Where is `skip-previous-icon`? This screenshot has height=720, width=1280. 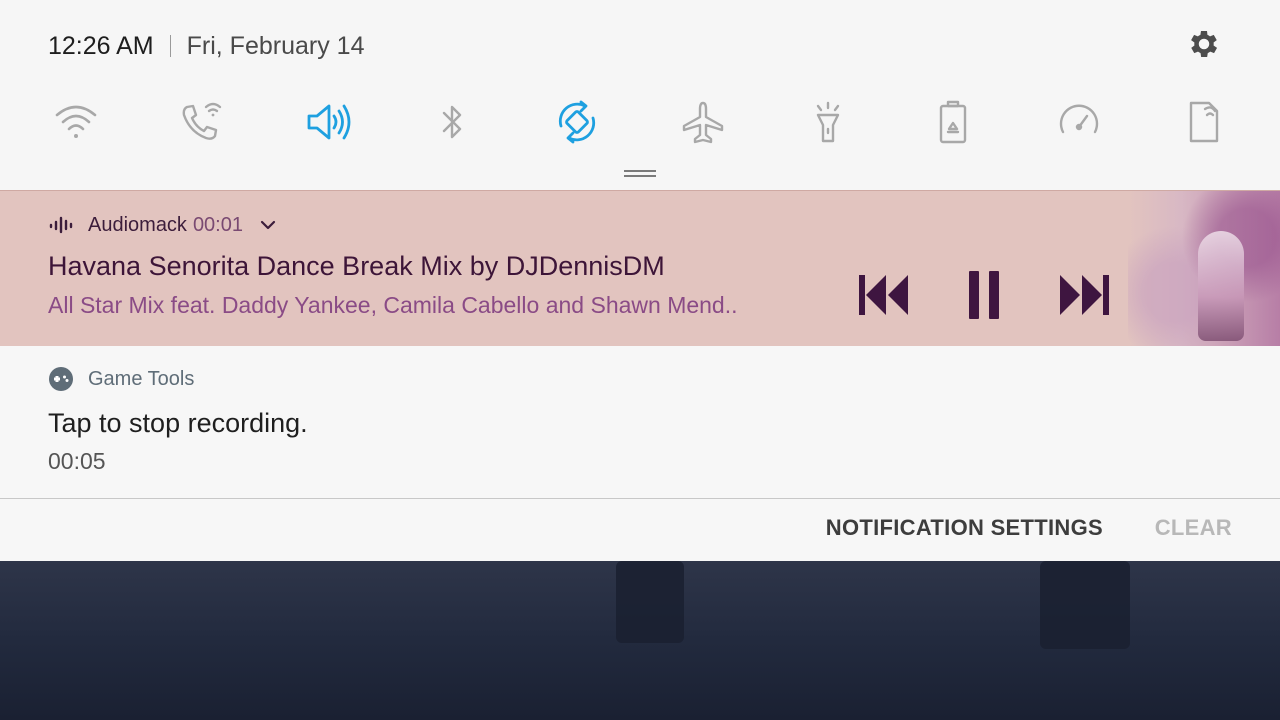
skip-previous-icon is located at coordinates (883, 295).